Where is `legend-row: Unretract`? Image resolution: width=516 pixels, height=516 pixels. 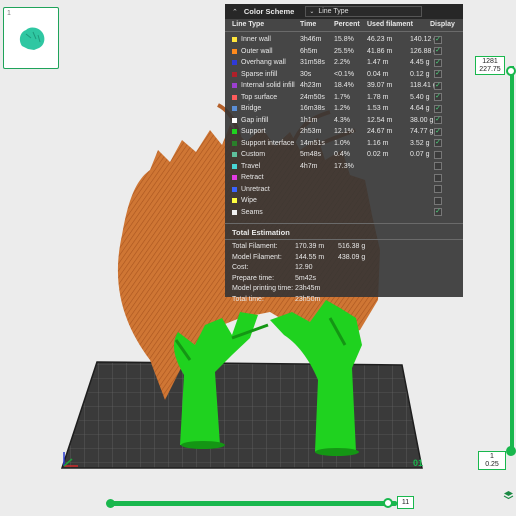
legend-row: Unretract is located at coordinates (344, 190).